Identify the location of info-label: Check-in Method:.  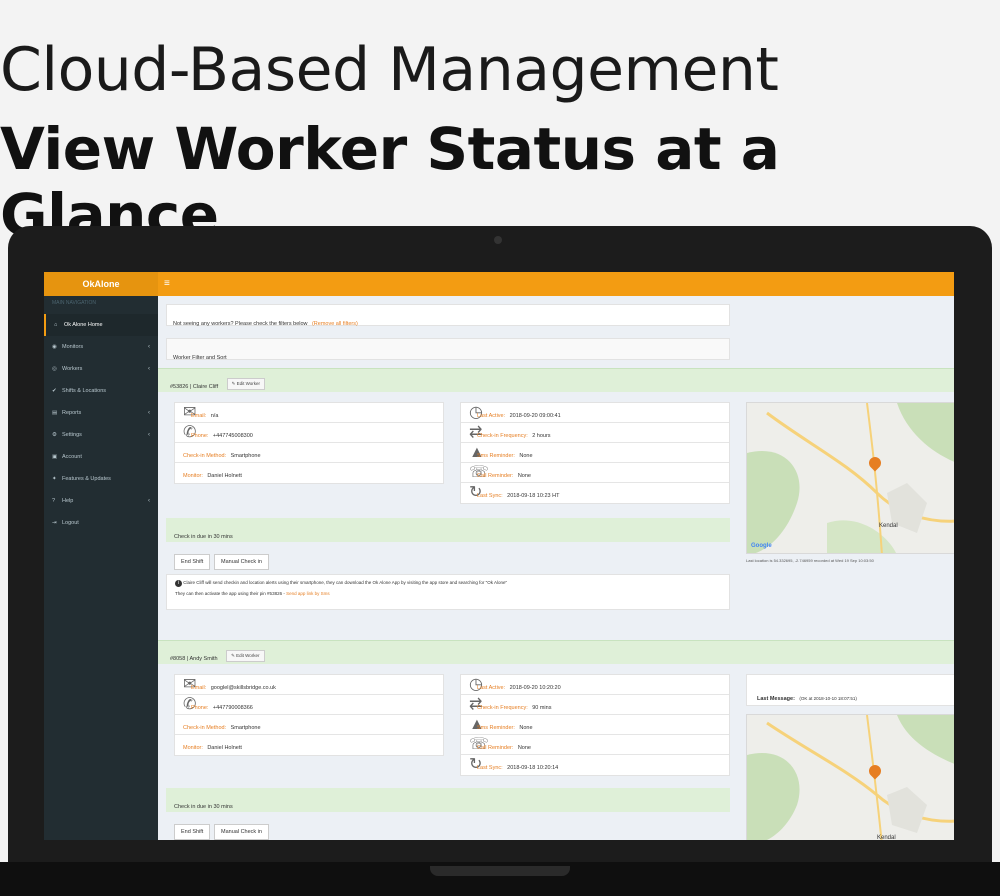
(205, 728).